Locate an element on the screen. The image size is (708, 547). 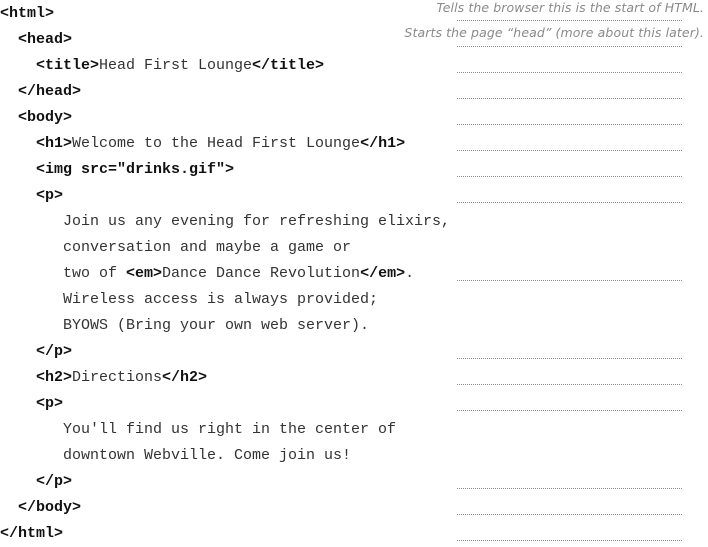
html-tag: </h2> is located at coordinates (185, 377).